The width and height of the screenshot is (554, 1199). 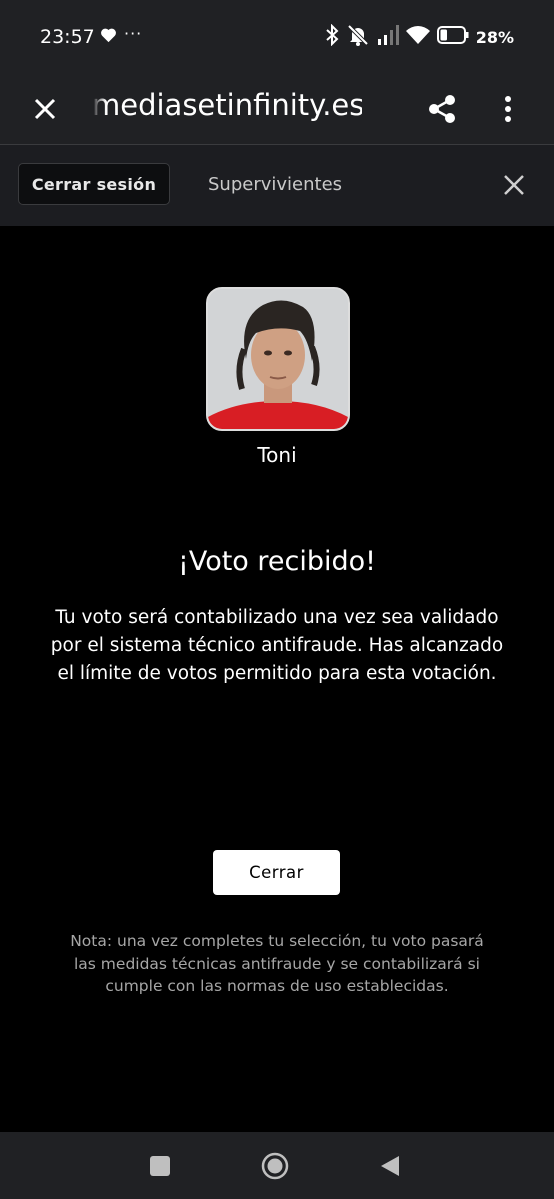 What do you see at coordinates (442, 109) in the screenshot?
I see `share-icon` at bounding box center [442, 109].